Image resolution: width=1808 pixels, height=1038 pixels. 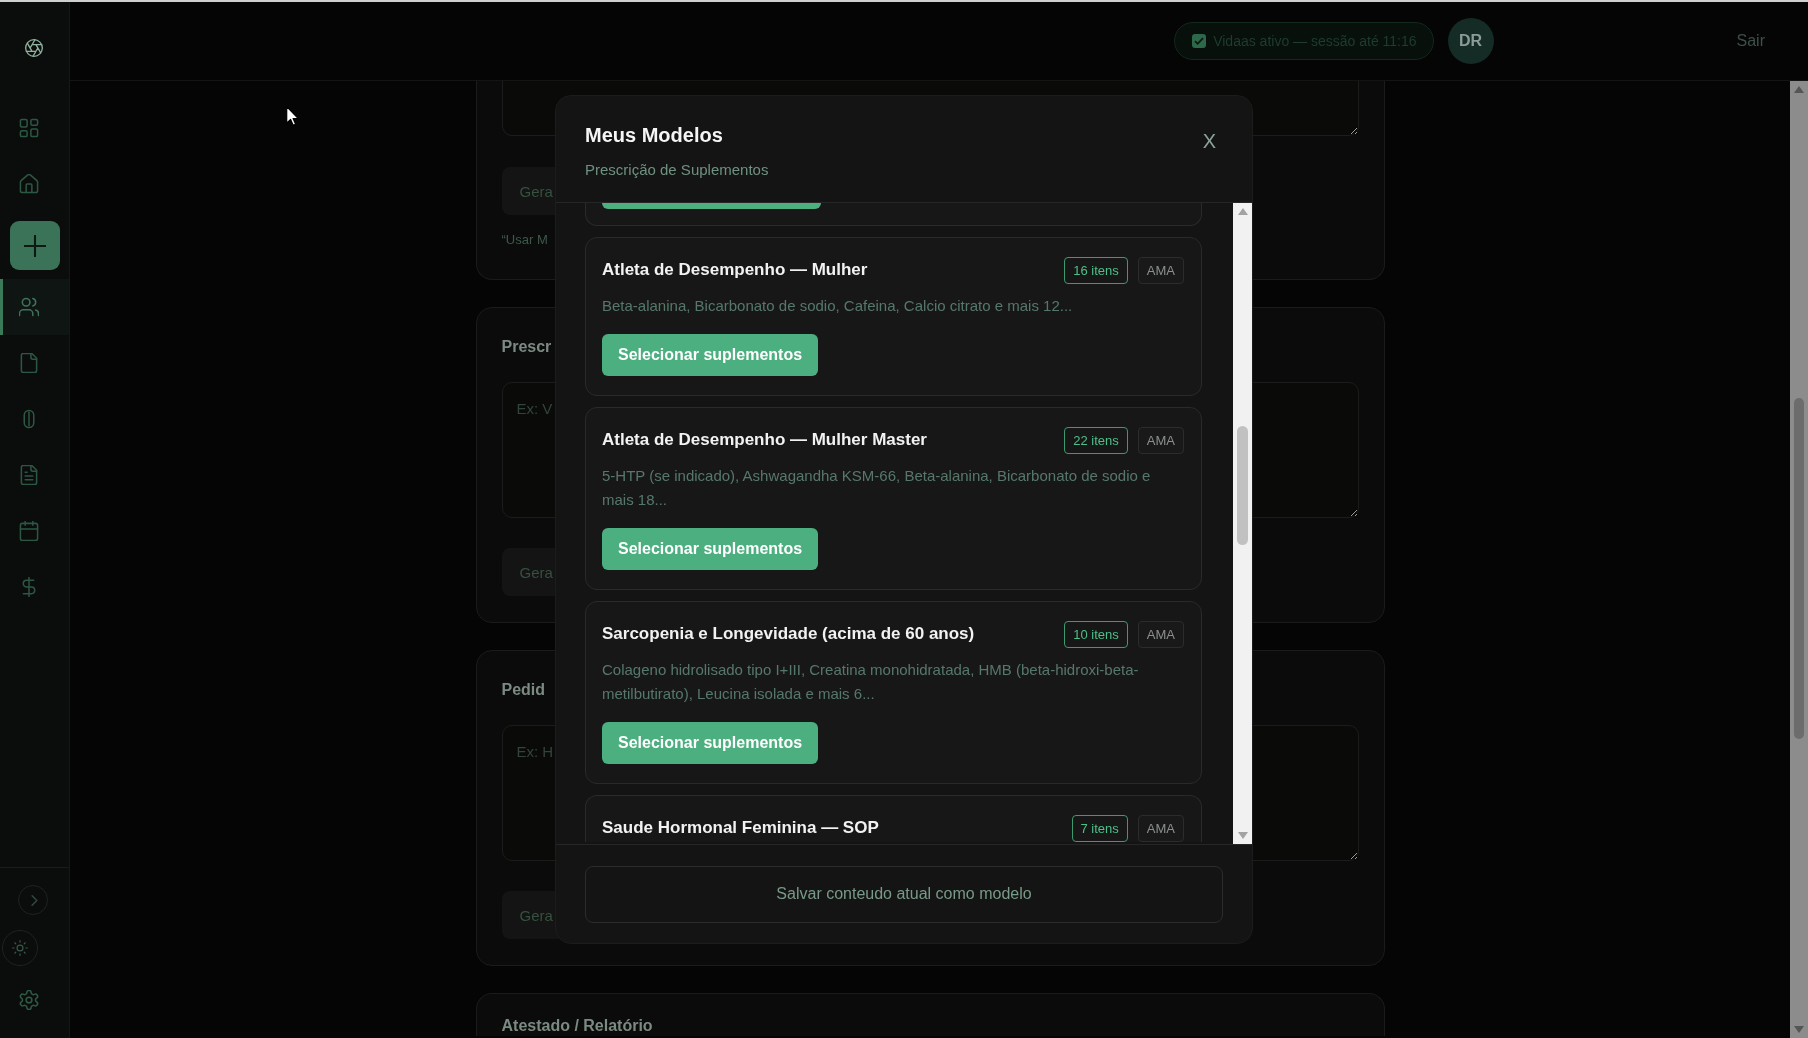 What do you see at coordinates (1096, 440) in the screenshot?
I see `item-count-badge: 22 itens` at bounding box center [1096, 440].